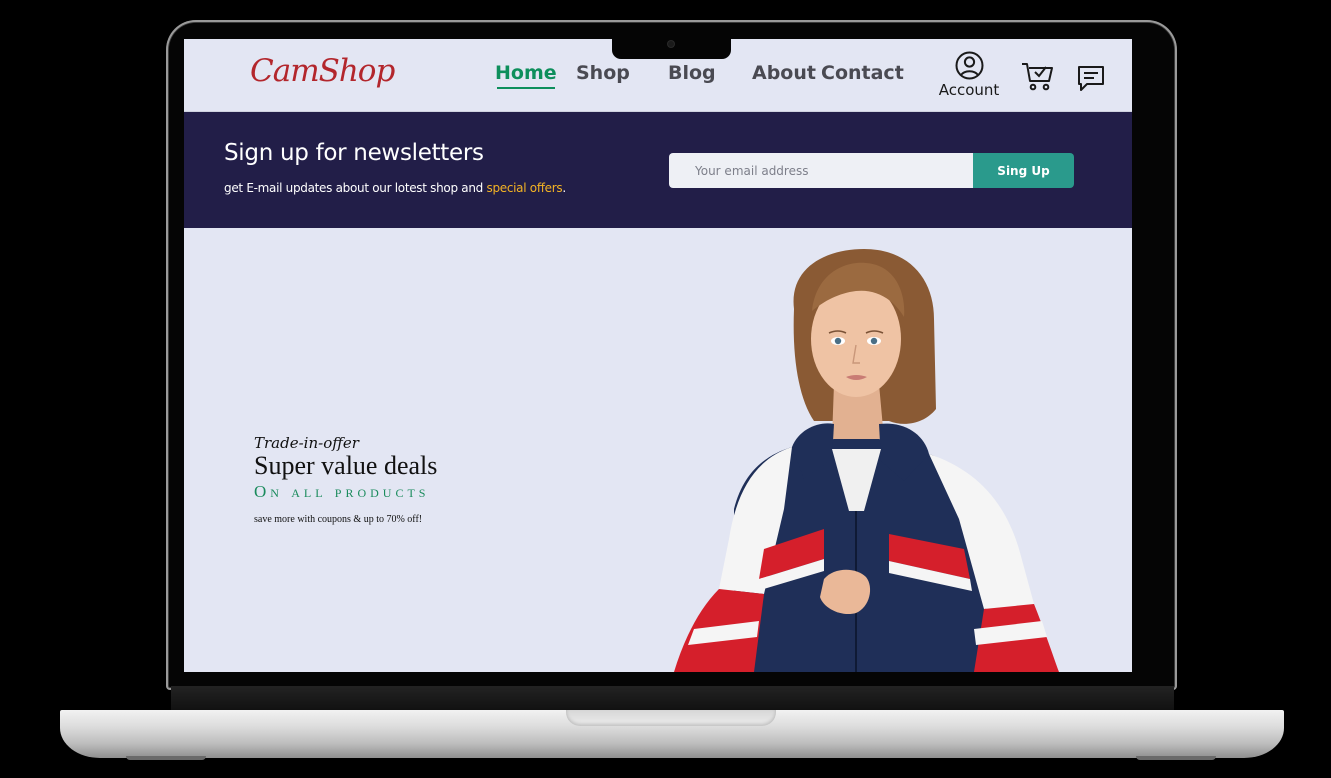 The width and height of the screenshot is (1331, 778). Describe the element at coordinates (306, 443) in the screenshot. I see `hero-kicker: Trade-in-offer` at that location.